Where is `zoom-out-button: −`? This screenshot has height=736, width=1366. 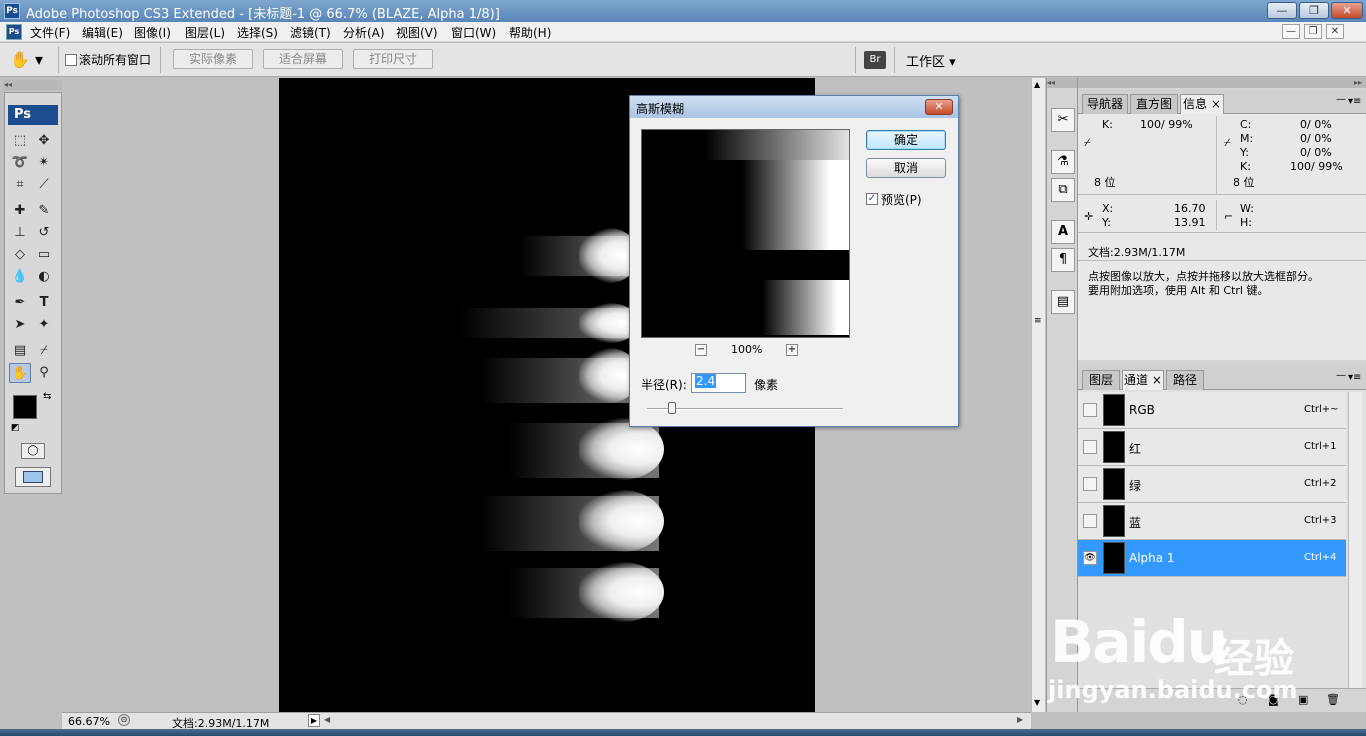
zoom-out-button: − is located at coordinates (701, 350).